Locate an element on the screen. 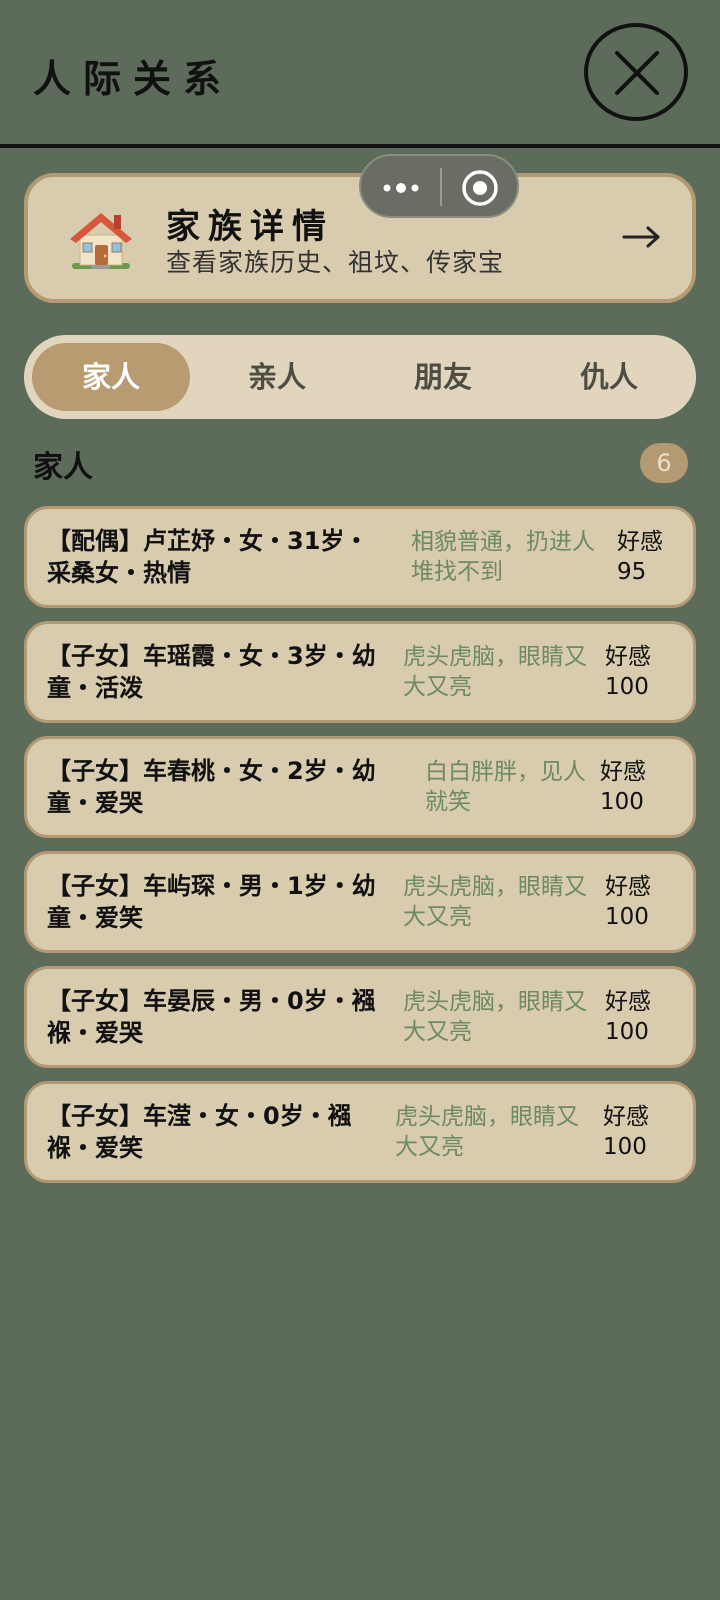 This screenshot has height=1600, width=720. capsule-divider is located at coordinates (441, 187).